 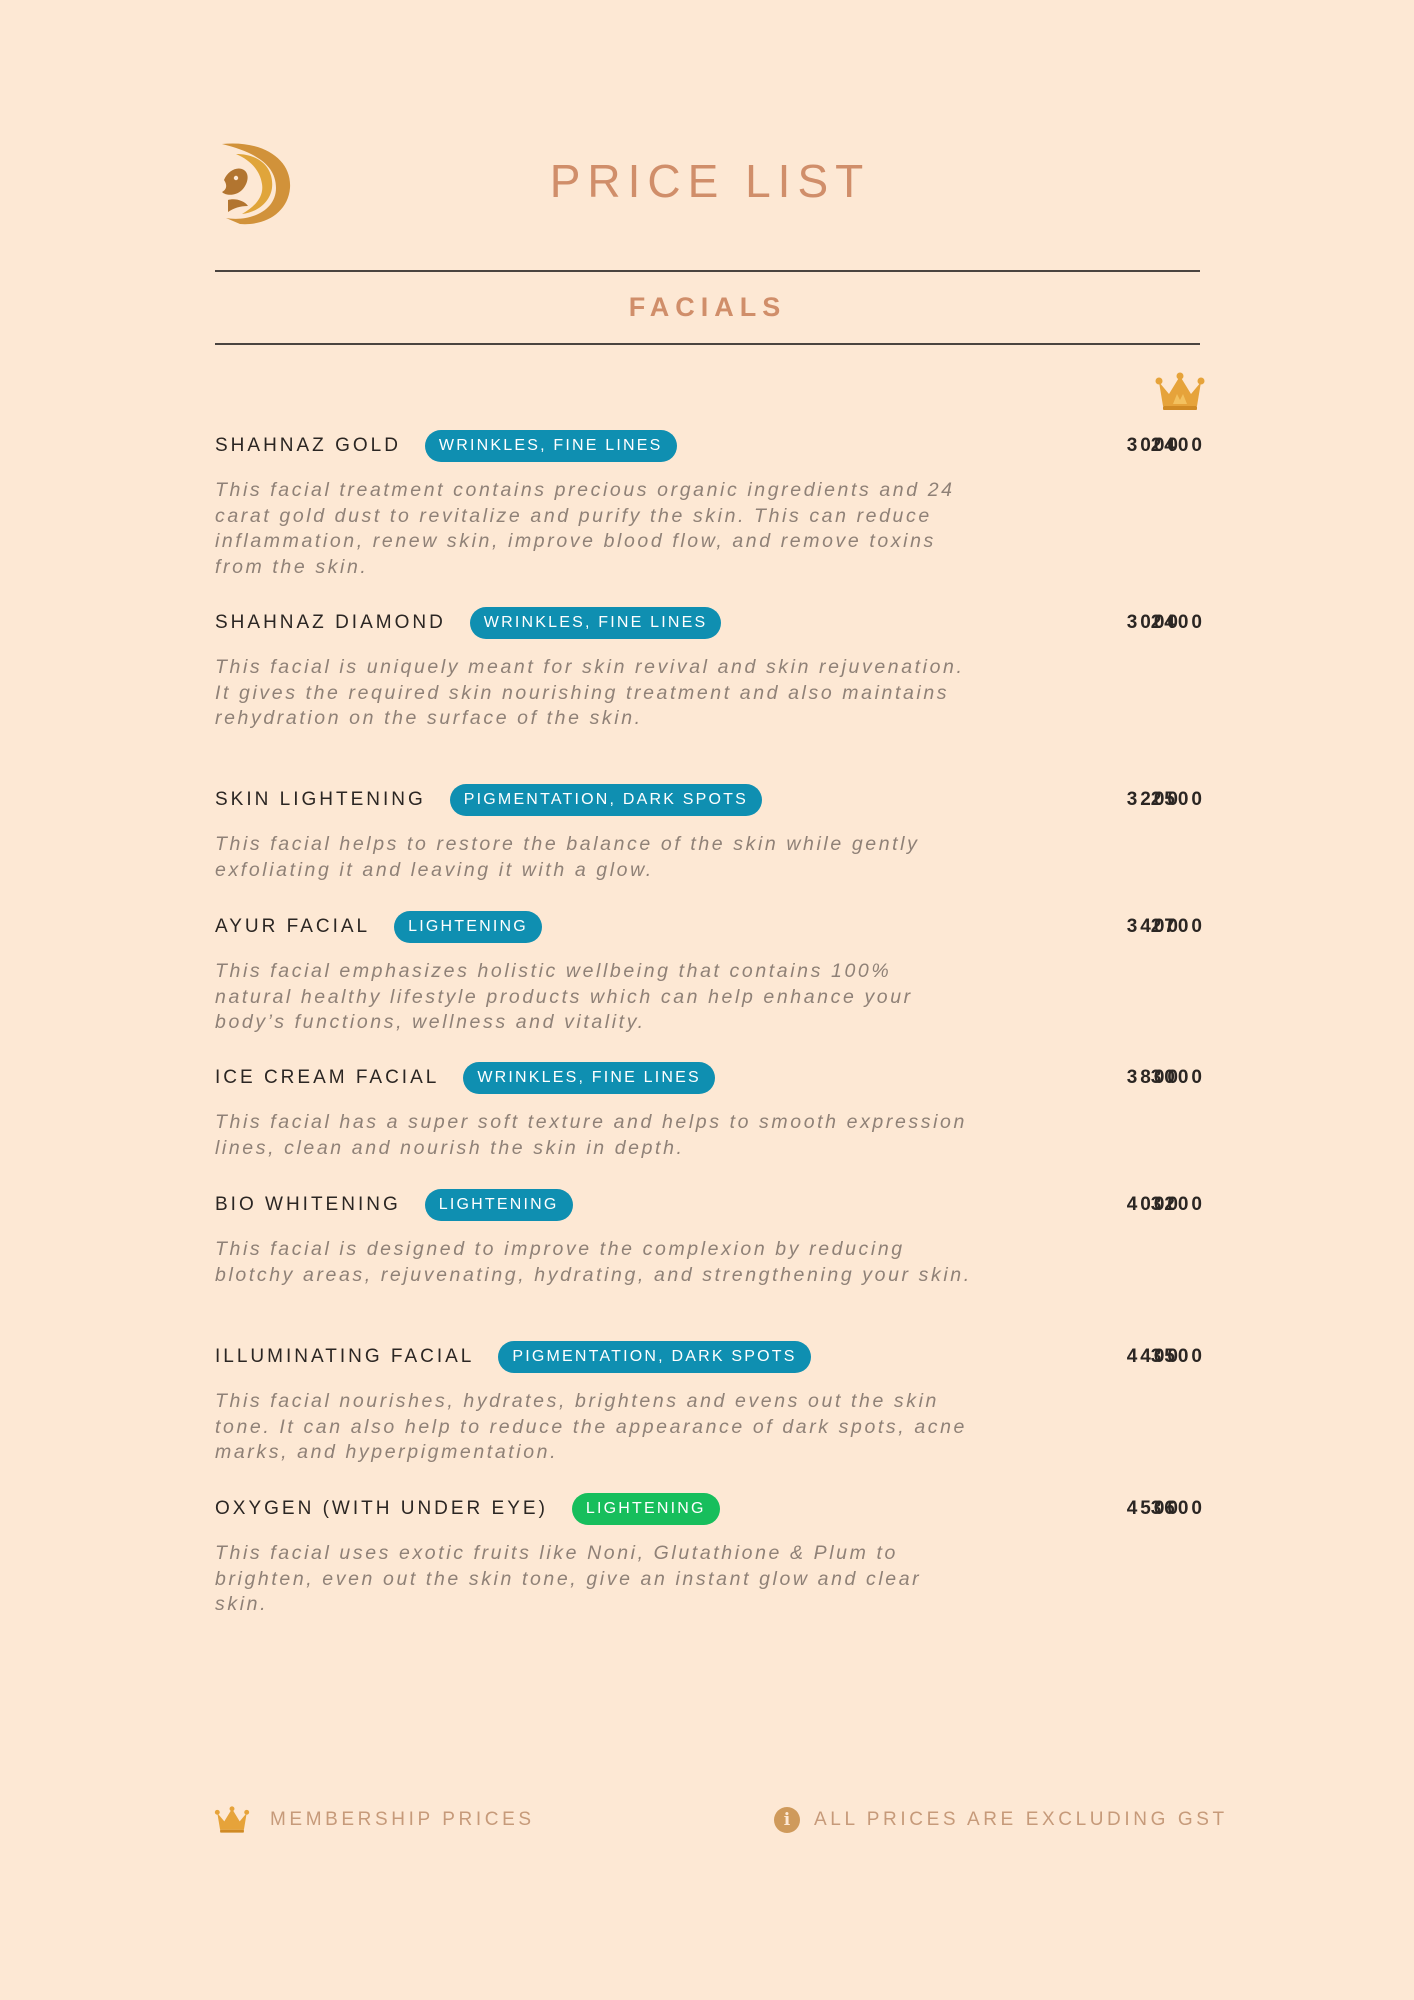 What do you see at coordinates (707, 307) in the screenshot?
I see `section-title: FACIALS` at bounding box center [707, 307].